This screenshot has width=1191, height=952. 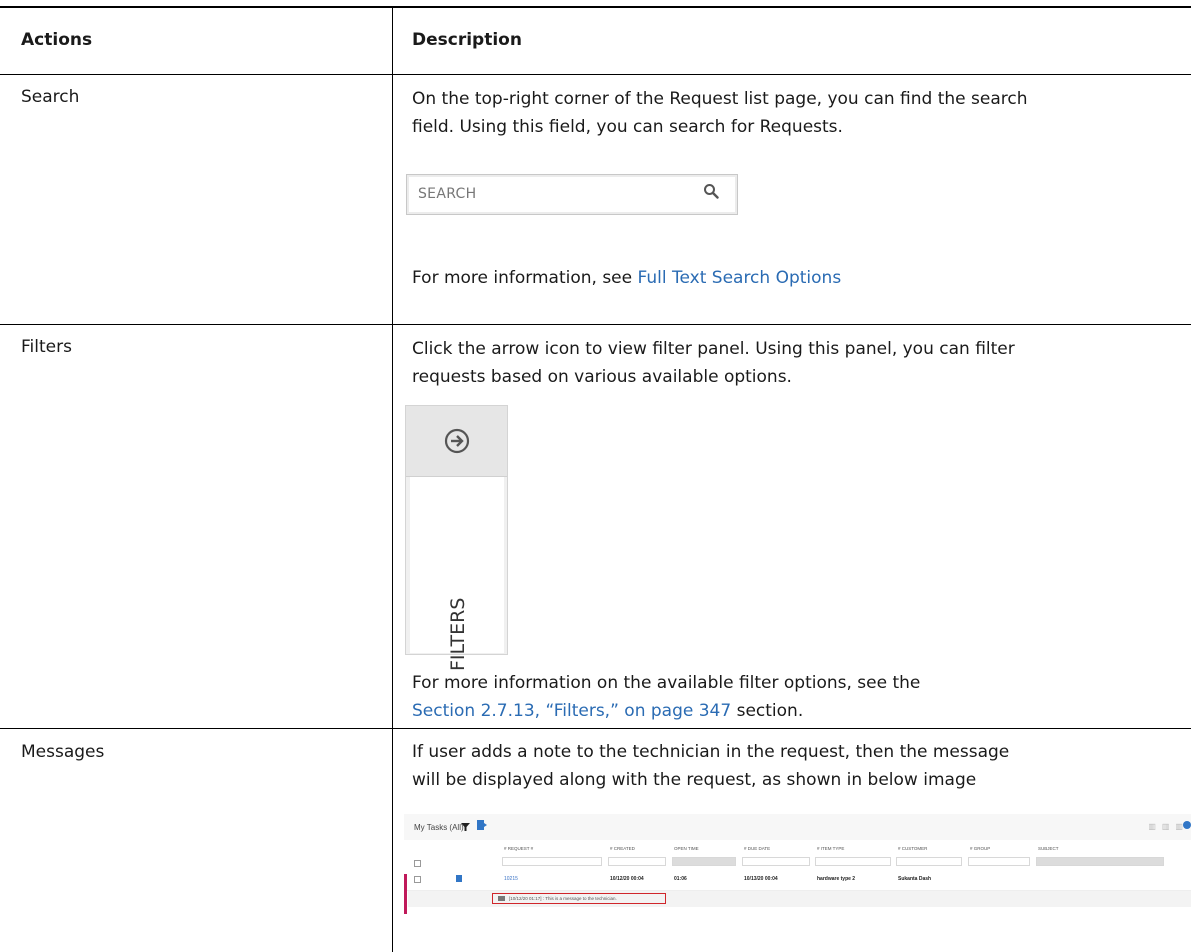 What do you see at coordinates (767, 711) in the screenshot?
I see `more-info-suffix: section.` at bounding box center [767, 711].